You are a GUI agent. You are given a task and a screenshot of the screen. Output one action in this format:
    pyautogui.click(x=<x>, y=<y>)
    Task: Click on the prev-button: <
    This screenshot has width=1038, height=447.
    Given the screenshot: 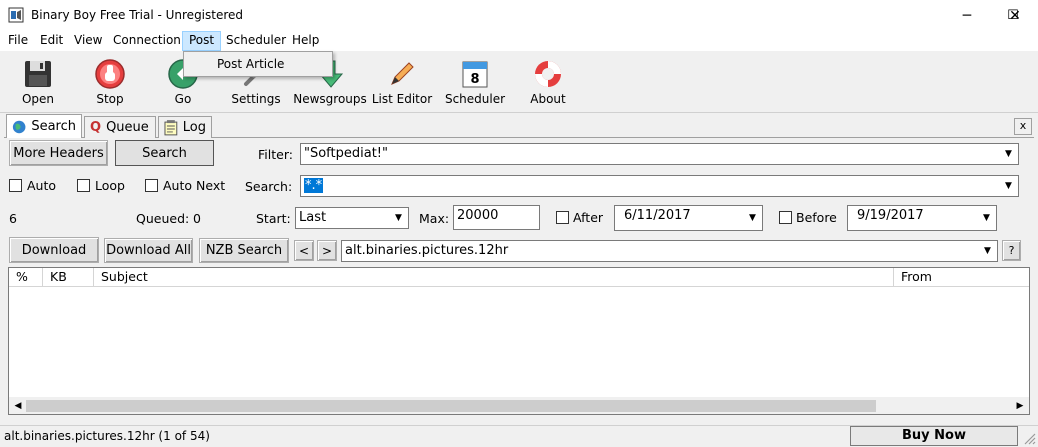 What is the action you would take?
    pyautogui.click(x=304, y=250)
    